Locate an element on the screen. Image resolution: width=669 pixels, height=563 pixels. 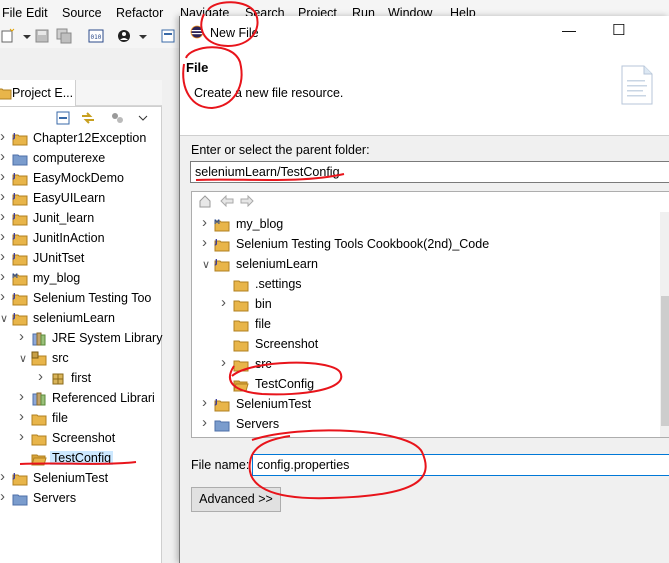
tree-item: › J JunitInAction is located at coordinates (80, 238).